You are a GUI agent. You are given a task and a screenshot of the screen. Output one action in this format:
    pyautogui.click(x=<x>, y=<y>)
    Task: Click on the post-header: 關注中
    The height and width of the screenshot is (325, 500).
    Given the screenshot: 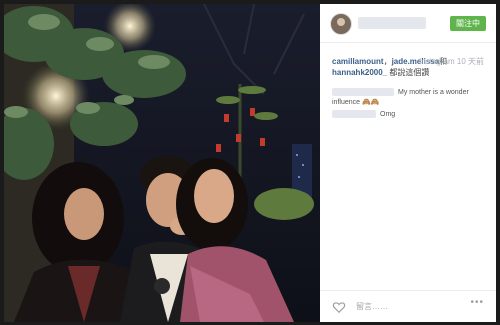 What is the action you would take?
    pyautogui.click(x=408, y=23)
    